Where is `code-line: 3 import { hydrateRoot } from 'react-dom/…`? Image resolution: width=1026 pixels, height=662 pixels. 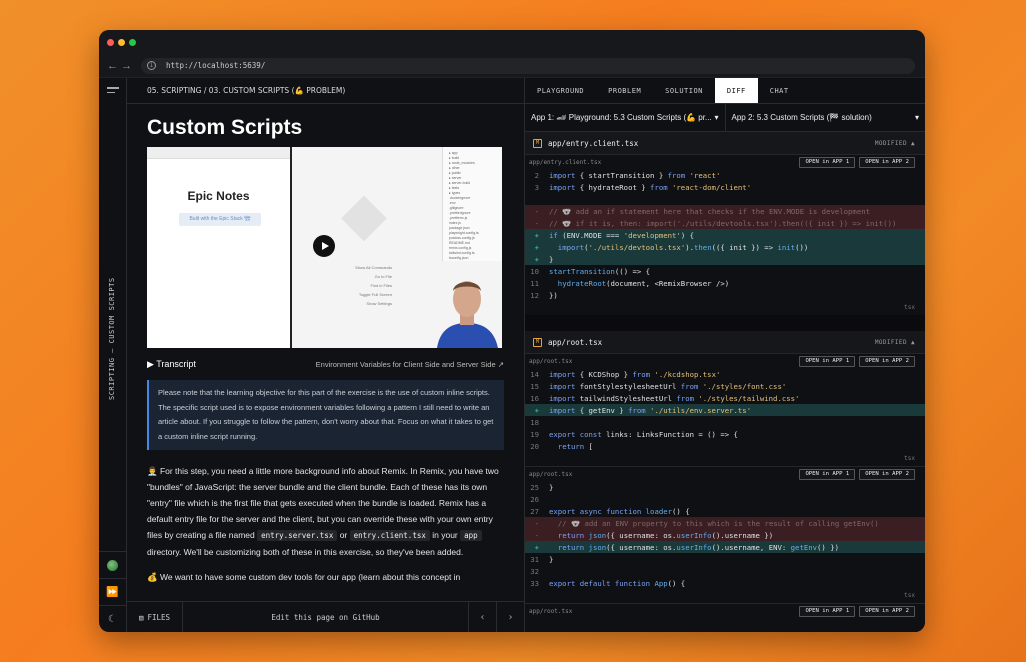 code-line: 3 import { hydrateRoot } from 'react-dom/… is located at coordinates (643, 187).